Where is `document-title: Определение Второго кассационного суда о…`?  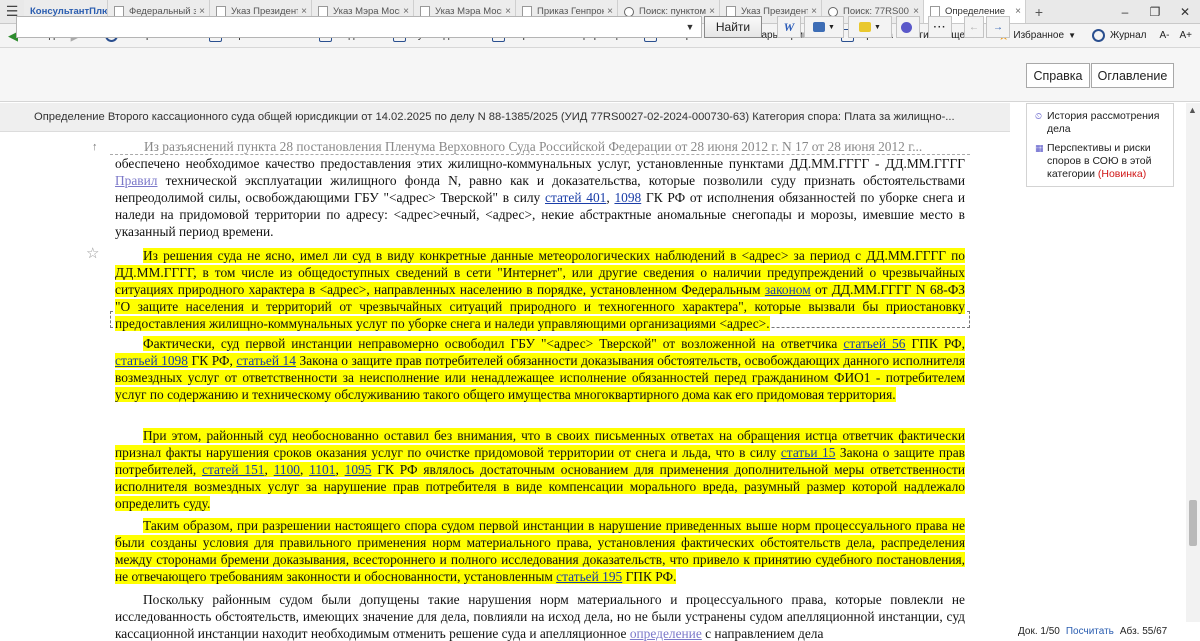 document-title: Определение Второго кассационного суда о… is located at coordinates (505, 117).